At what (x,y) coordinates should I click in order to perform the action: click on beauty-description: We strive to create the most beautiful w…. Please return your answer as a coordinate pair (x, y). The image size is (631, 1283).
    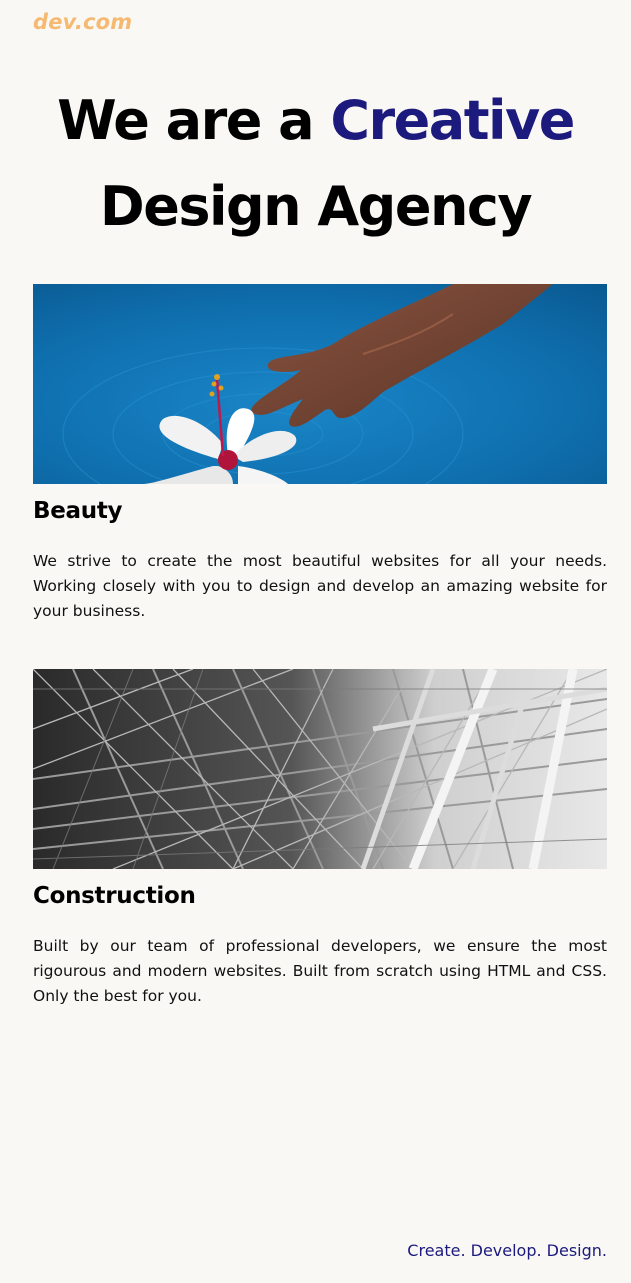
    Looking at the image, I should click on (320, 586).